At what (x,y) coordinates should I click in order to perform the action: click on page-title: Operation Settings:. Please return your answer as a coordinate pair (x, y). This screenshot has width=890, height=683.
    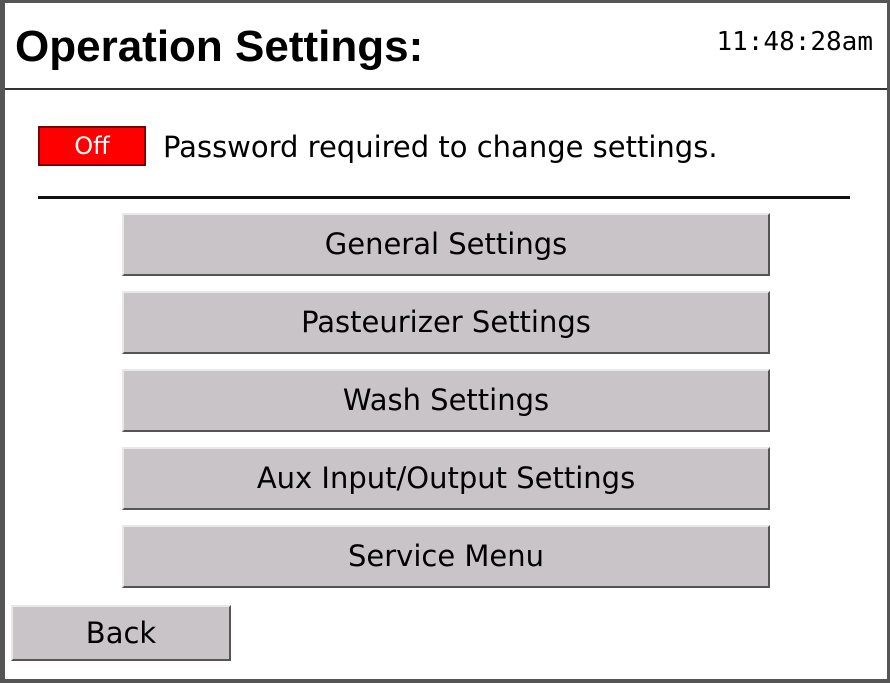
    Looking at the image, I should click on (219, 46).